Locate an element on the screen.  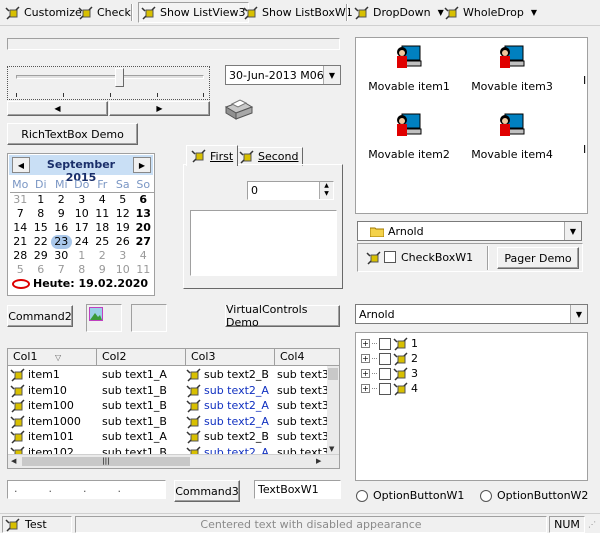
table-row: item101 sub text1_A sub text2_B sub text3_E is located at coordinates (173, 436).